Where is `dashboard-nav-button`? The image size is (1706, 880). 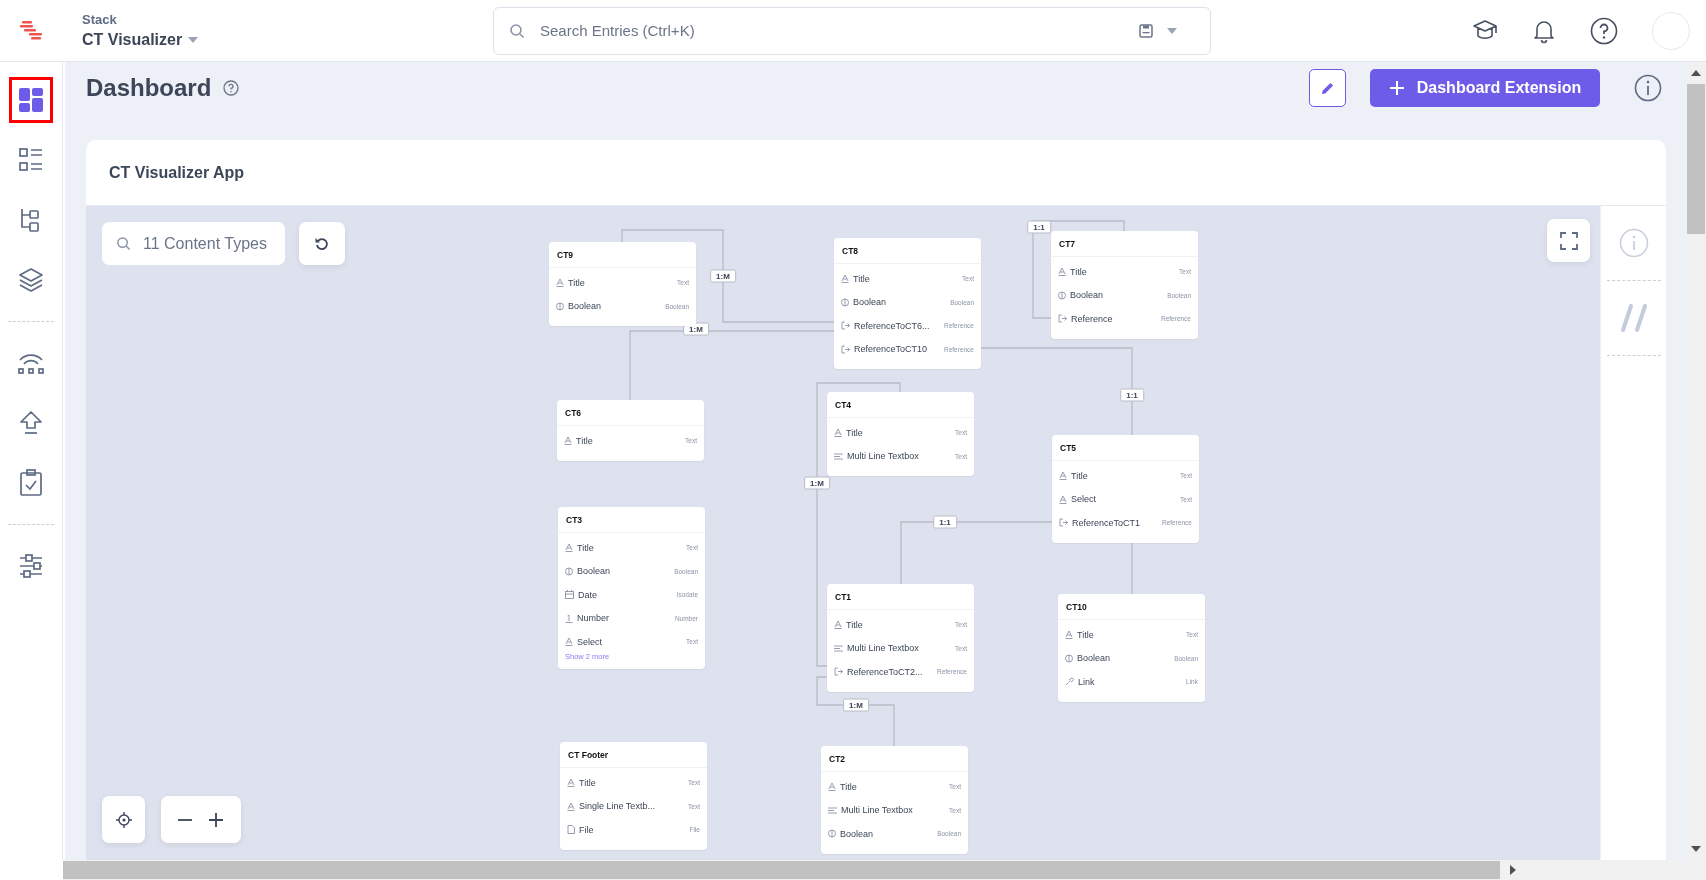
dashboard-nav-button is located at coordinates (31, 100).